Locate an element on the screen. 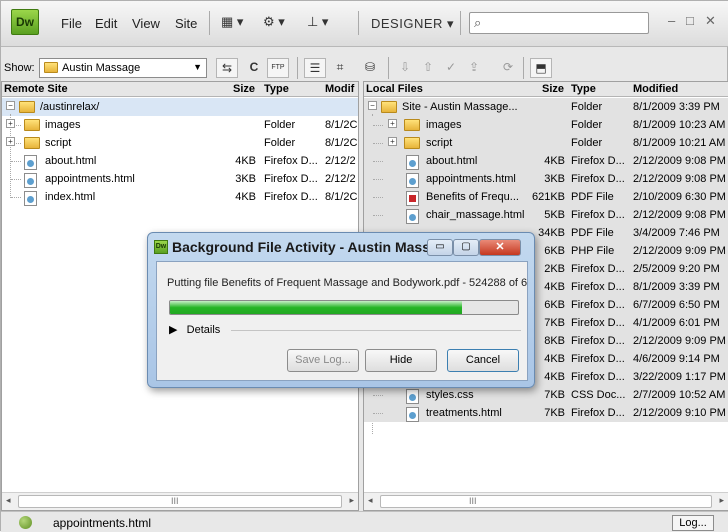 This screenshot has width=728, height=532. remote-horizontal-scrollbar: ◂ III ▸ is located at coordinates (180, 501).